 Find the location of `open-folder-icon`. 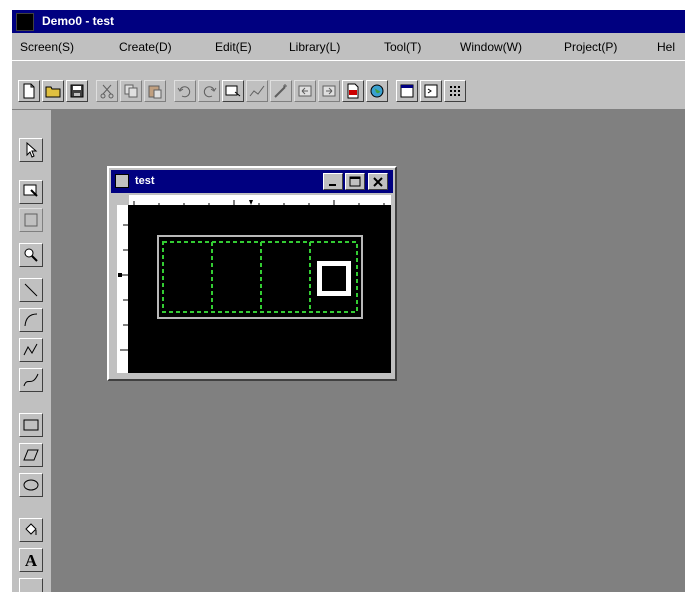

open-folder-icon is located at coordinates (53, 91).